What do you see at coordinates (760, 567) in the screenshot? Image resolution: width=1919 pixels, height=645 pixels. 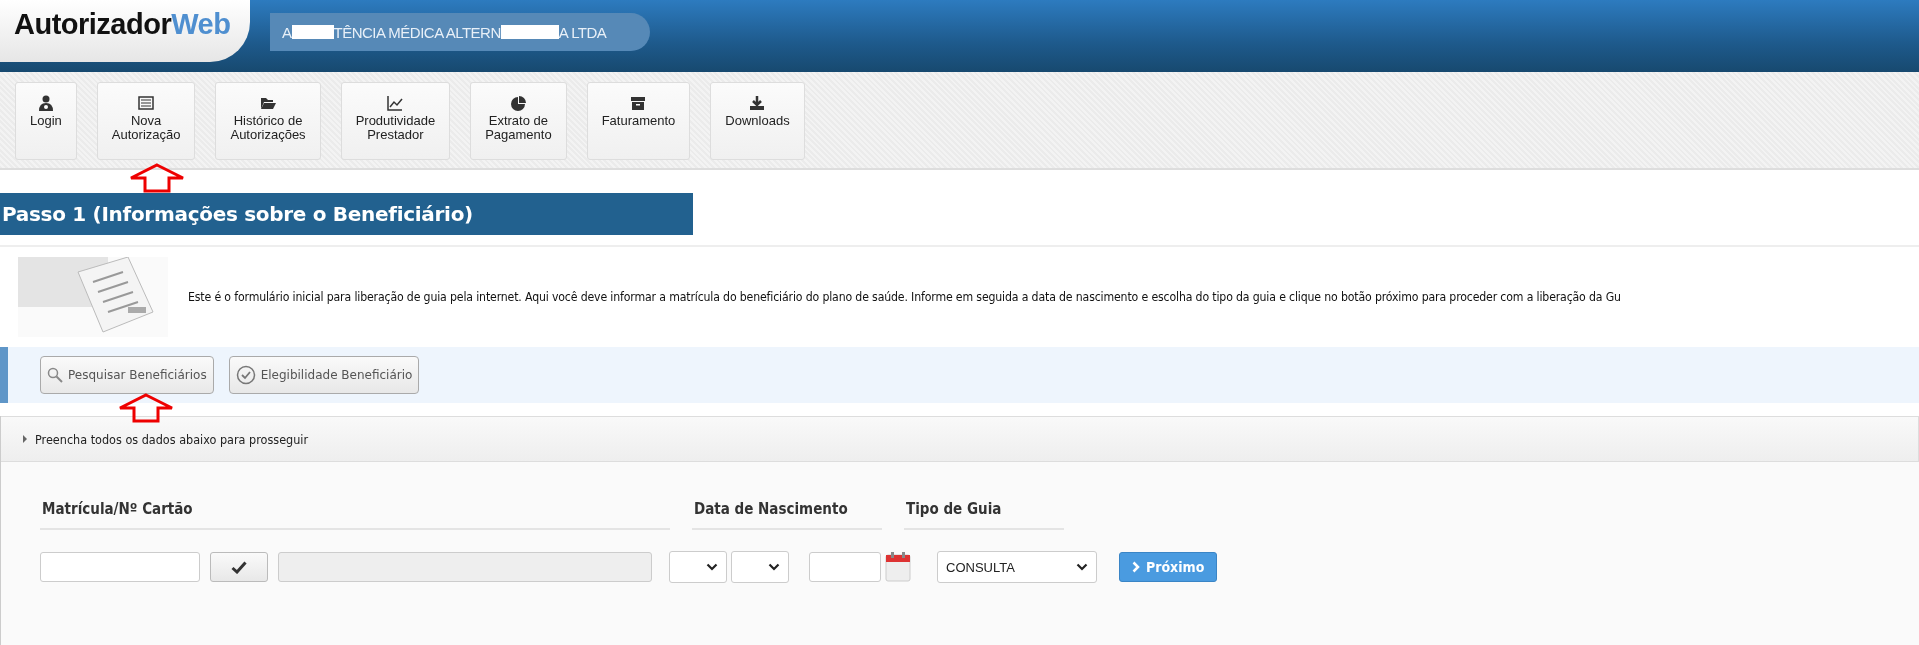 I see `month-select` at bounding box center [760, 567].